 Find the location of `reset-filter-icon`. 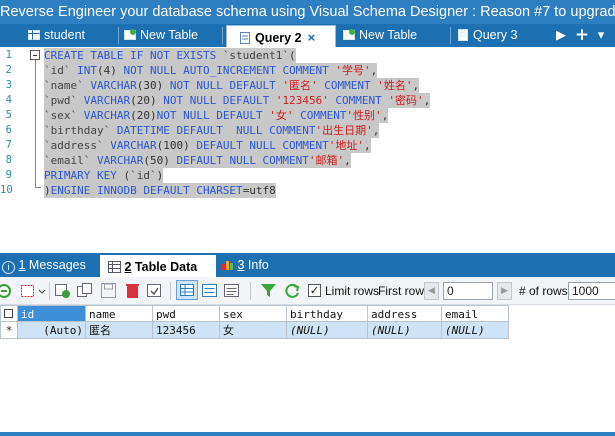

reset-filter-icon is located at coordinates (292, 290).